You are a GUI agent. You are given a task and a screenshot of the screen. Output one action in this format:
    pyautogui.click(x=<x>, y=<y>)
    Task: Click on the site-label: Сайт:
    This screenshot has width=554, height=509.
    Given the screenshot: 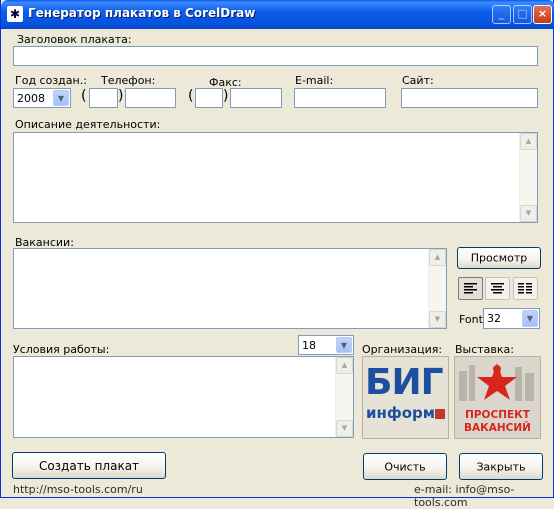 What is the action you would take?
    pyautogui.click(x=418, y=80)
    